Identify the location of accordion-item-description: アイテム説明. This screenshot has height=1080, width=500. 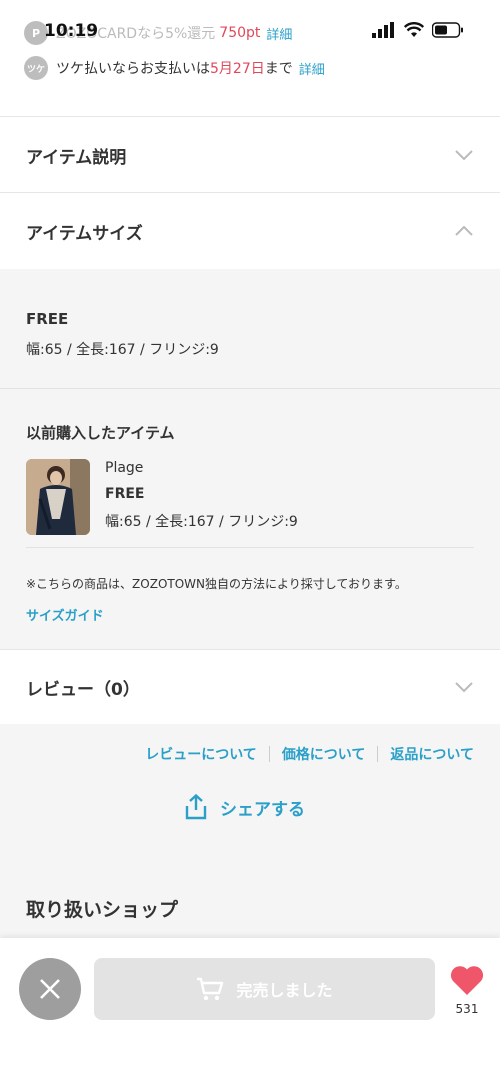
(250, 155).